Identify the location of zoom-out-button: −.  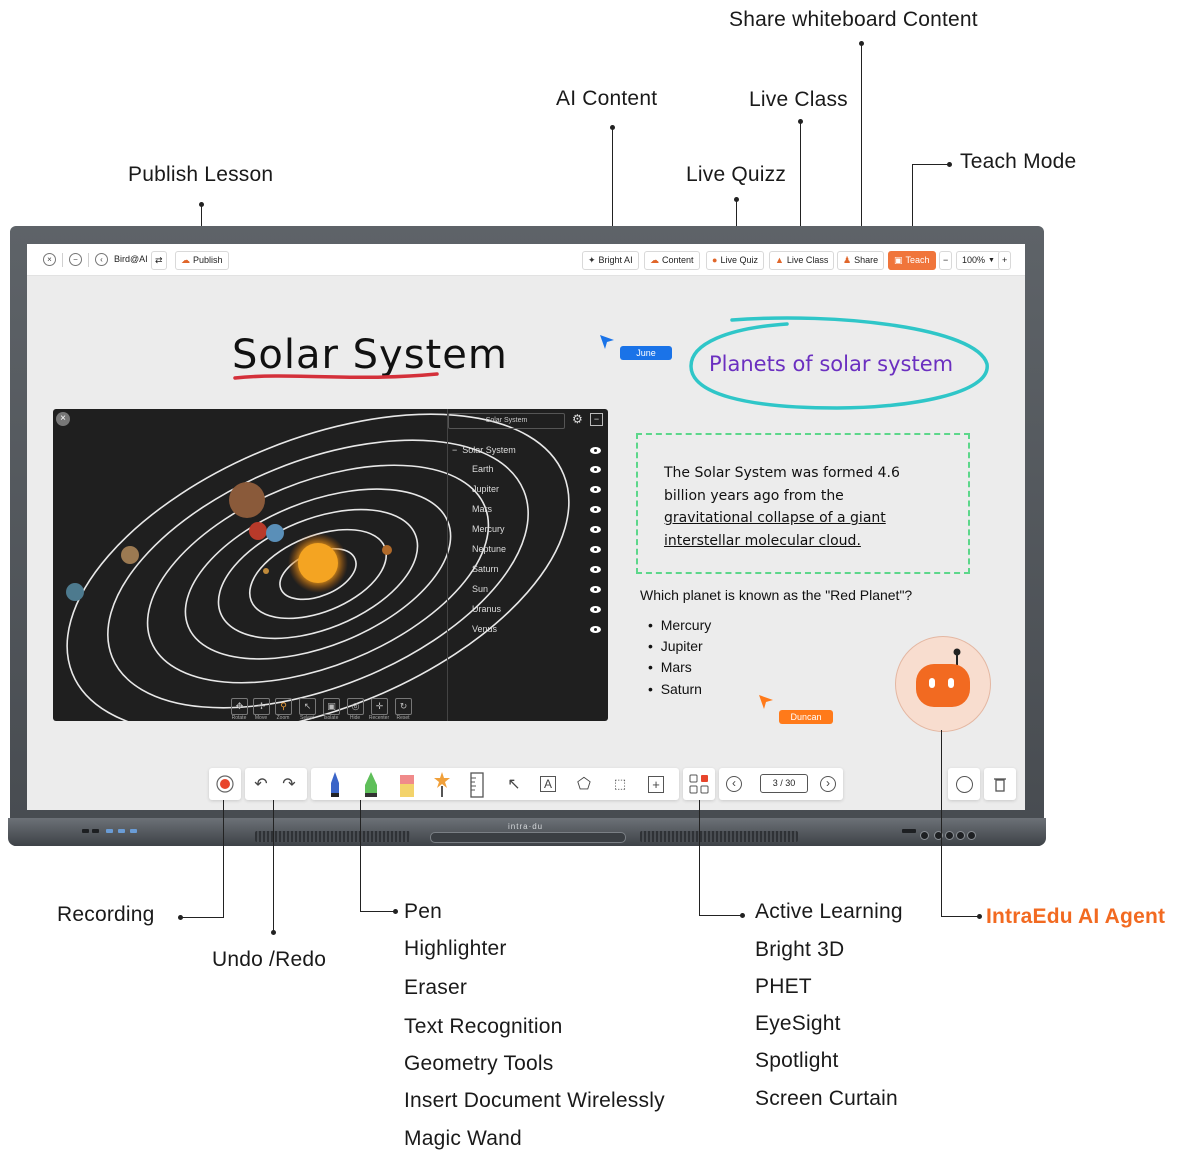
(946, 260).